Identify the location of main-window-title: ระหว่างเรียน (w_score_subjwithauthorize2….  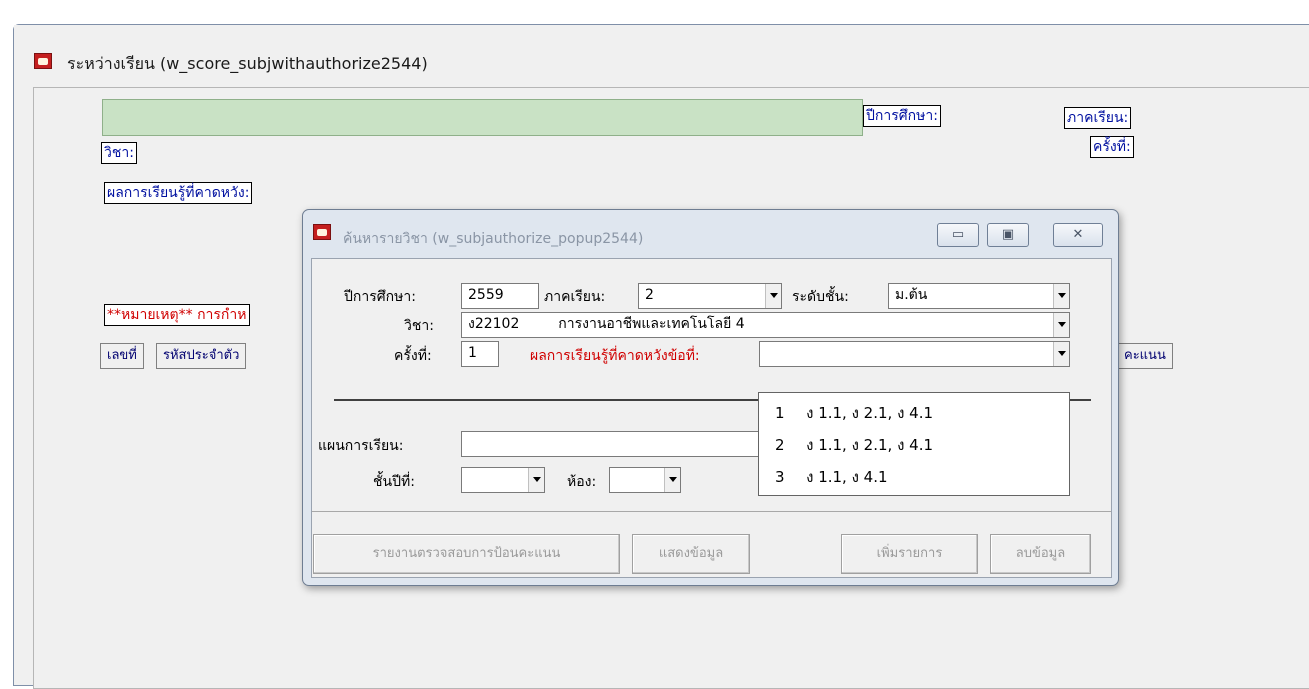
(247, 63).